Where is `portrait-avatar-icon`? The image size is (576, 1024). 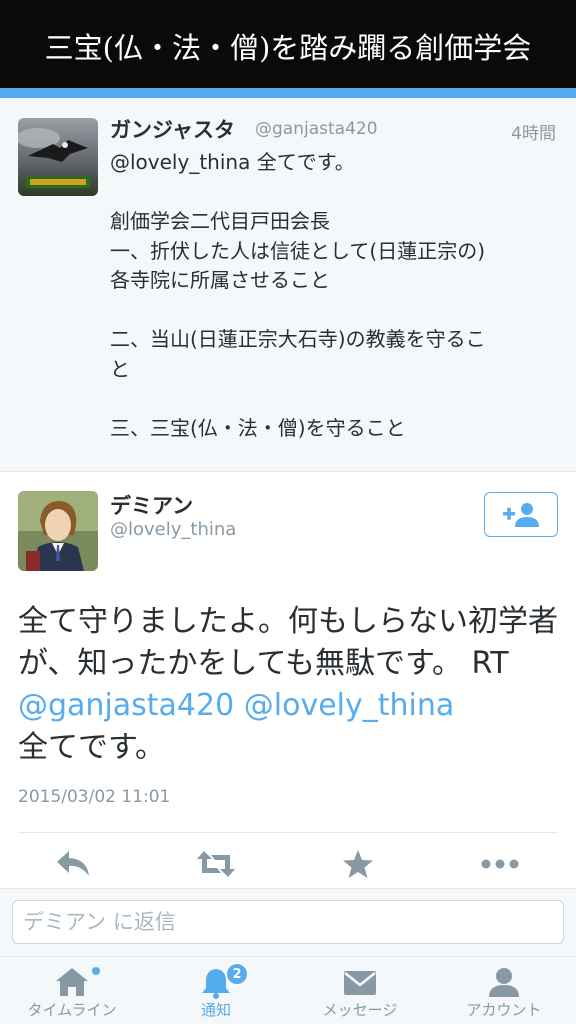 portrait-avatar-icon is located at coordinates (58, 531).